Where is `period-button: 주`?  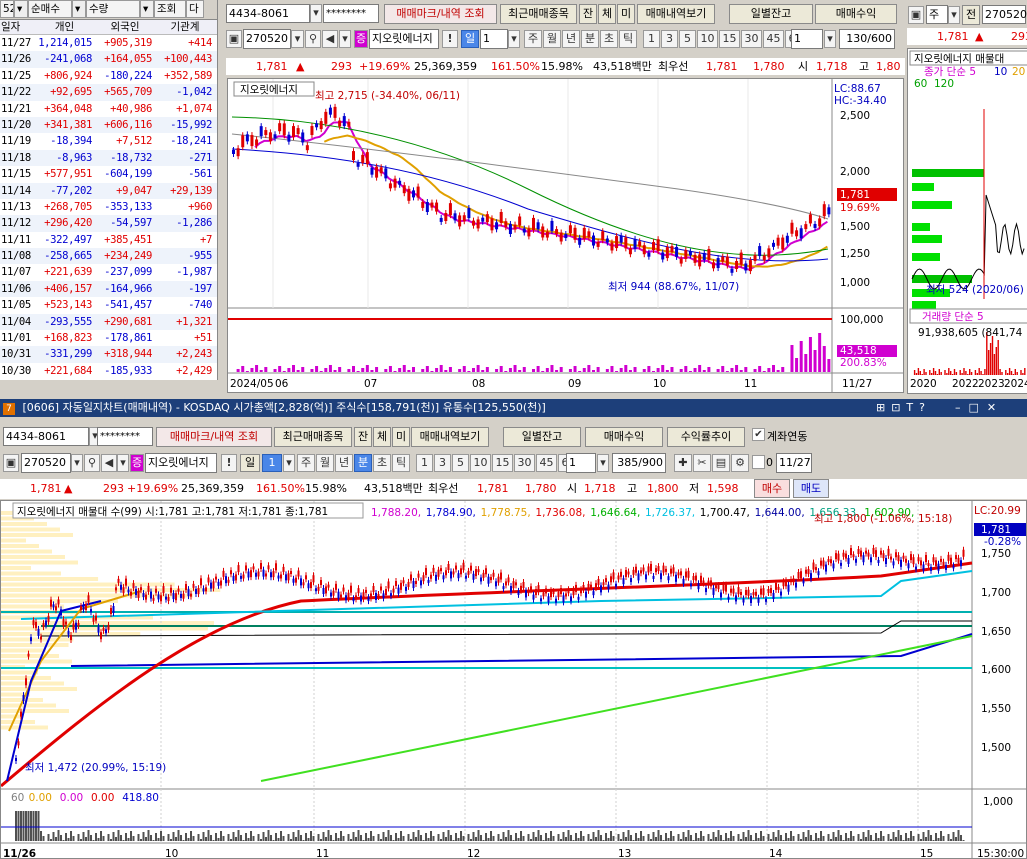 period-button: 주 is located at coordinates (306, 463).